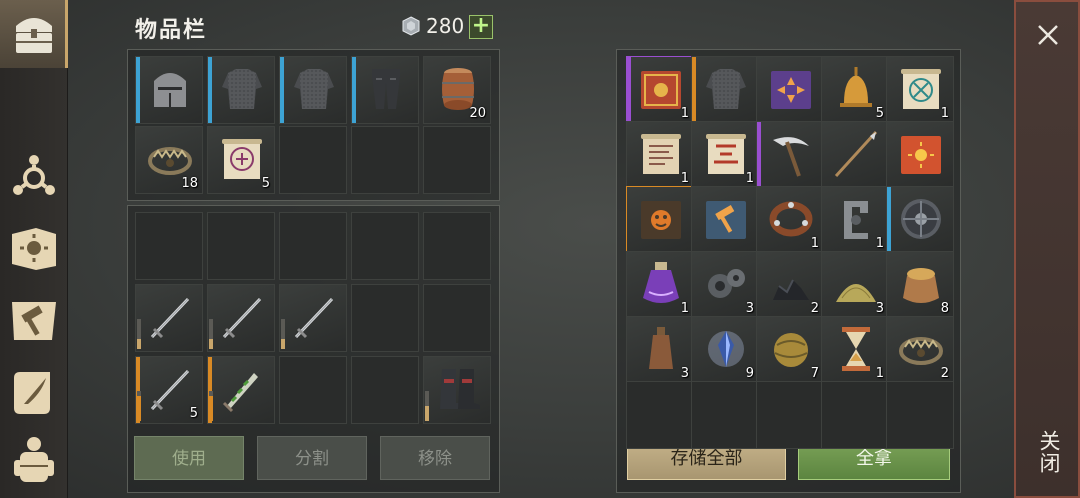 This screenshot has width=1080, height=498. I want to click on purple-arrow-book-icon, so click(791, 90).